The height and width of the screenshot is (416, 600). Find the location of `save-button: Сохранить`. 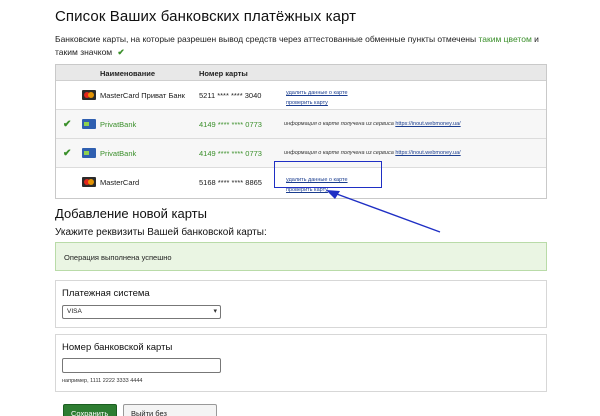

save-button: Сохранить is located at coordinates (90, 410).